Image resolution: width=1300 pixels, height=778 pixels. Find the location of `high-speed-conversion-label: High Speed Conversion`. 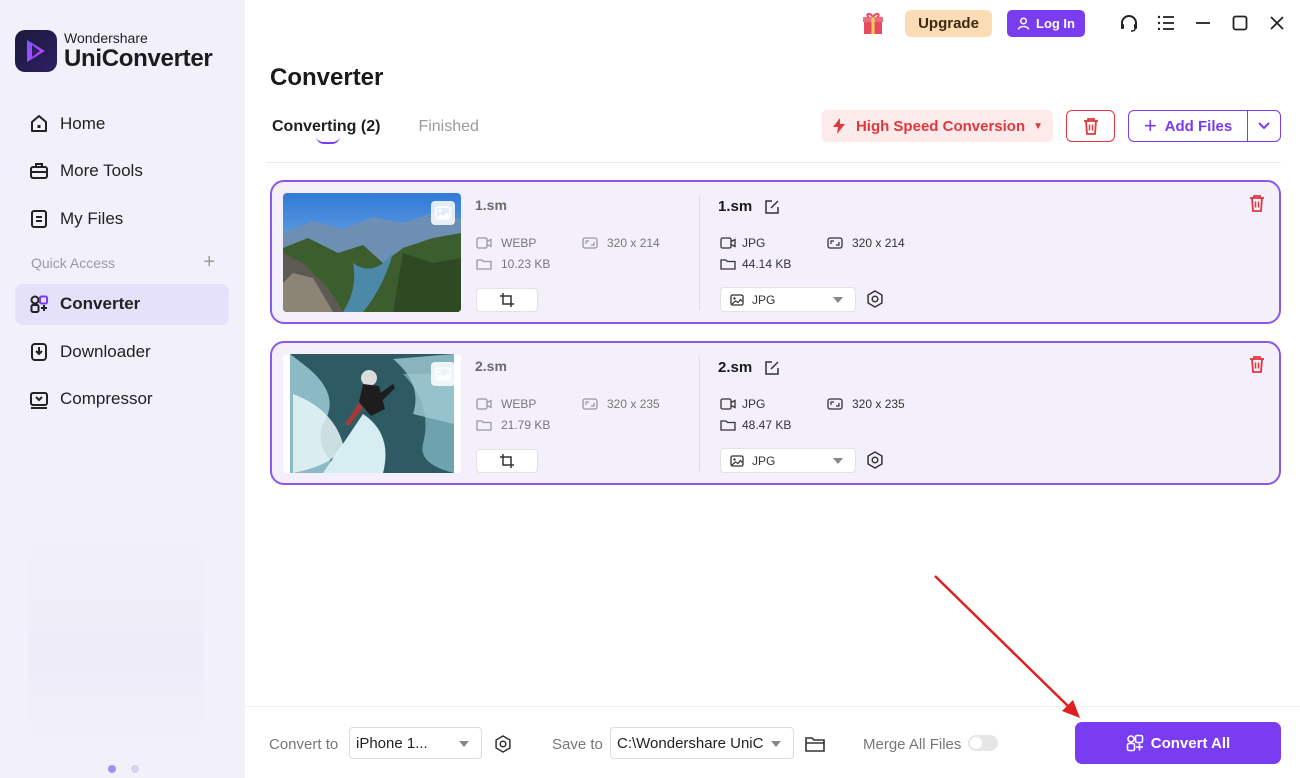

high-speed-conversion-label: High Speed Conversion is located at coordinates (940, 126).